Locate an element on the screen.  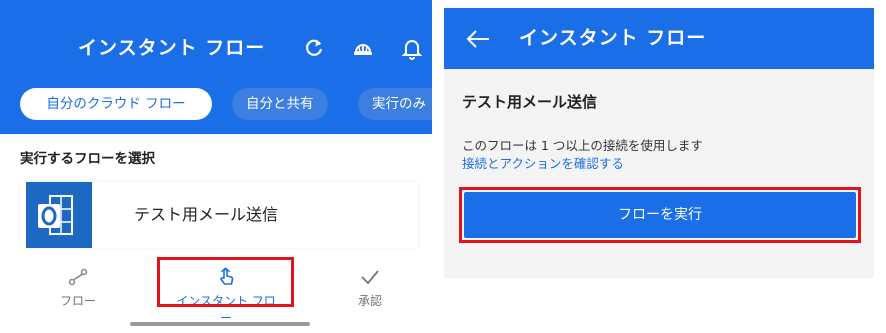
tab-approvals: 承認 is located at coordinates (370, 287).